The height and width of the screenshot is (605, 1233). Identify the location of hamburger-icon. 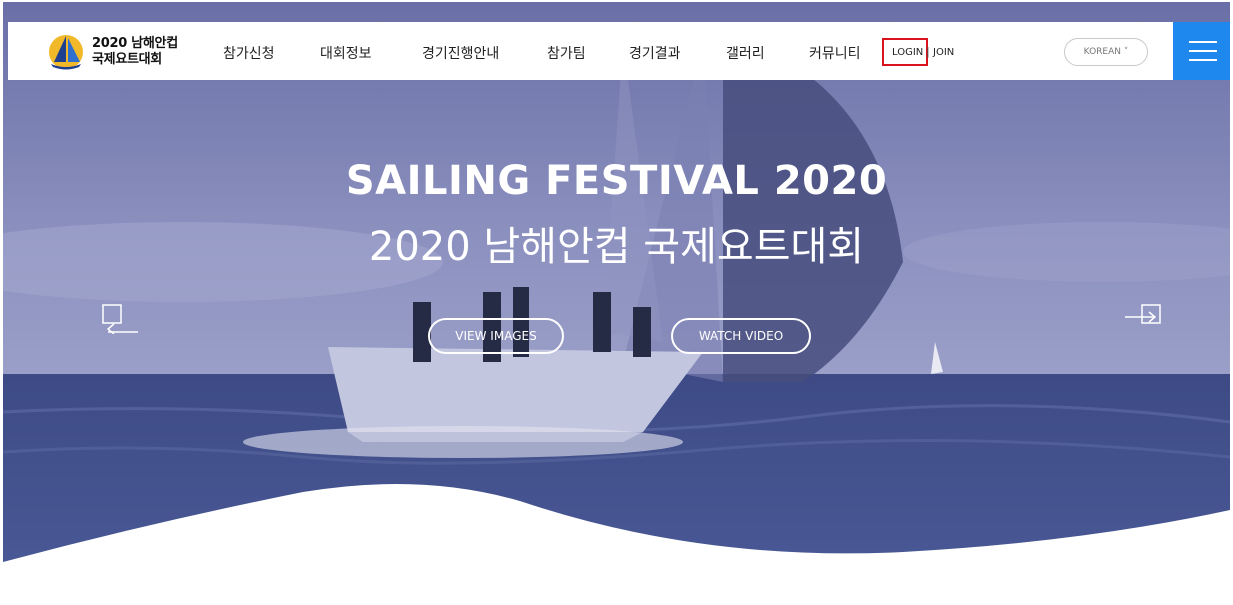
(1201, 51).